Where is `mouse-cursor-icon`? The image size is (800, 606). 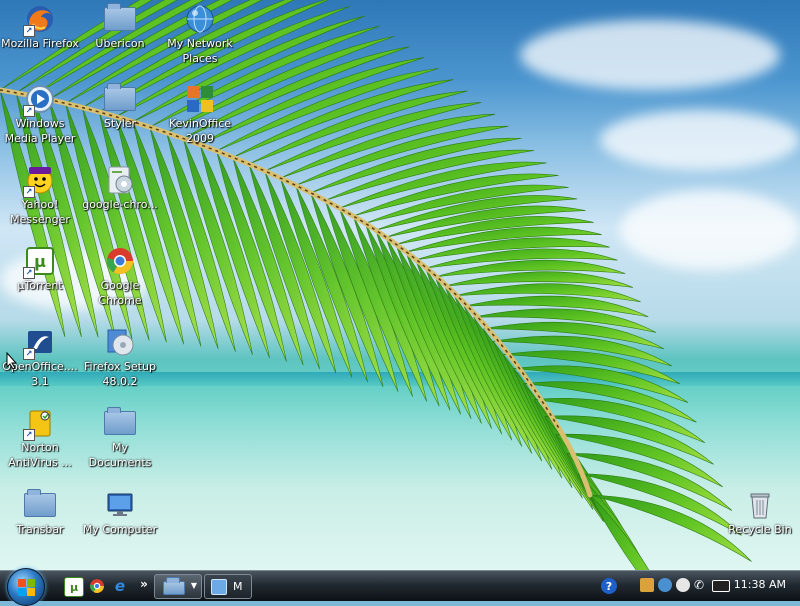 mouse-cursor-icon is located at coordinates (12, 361).